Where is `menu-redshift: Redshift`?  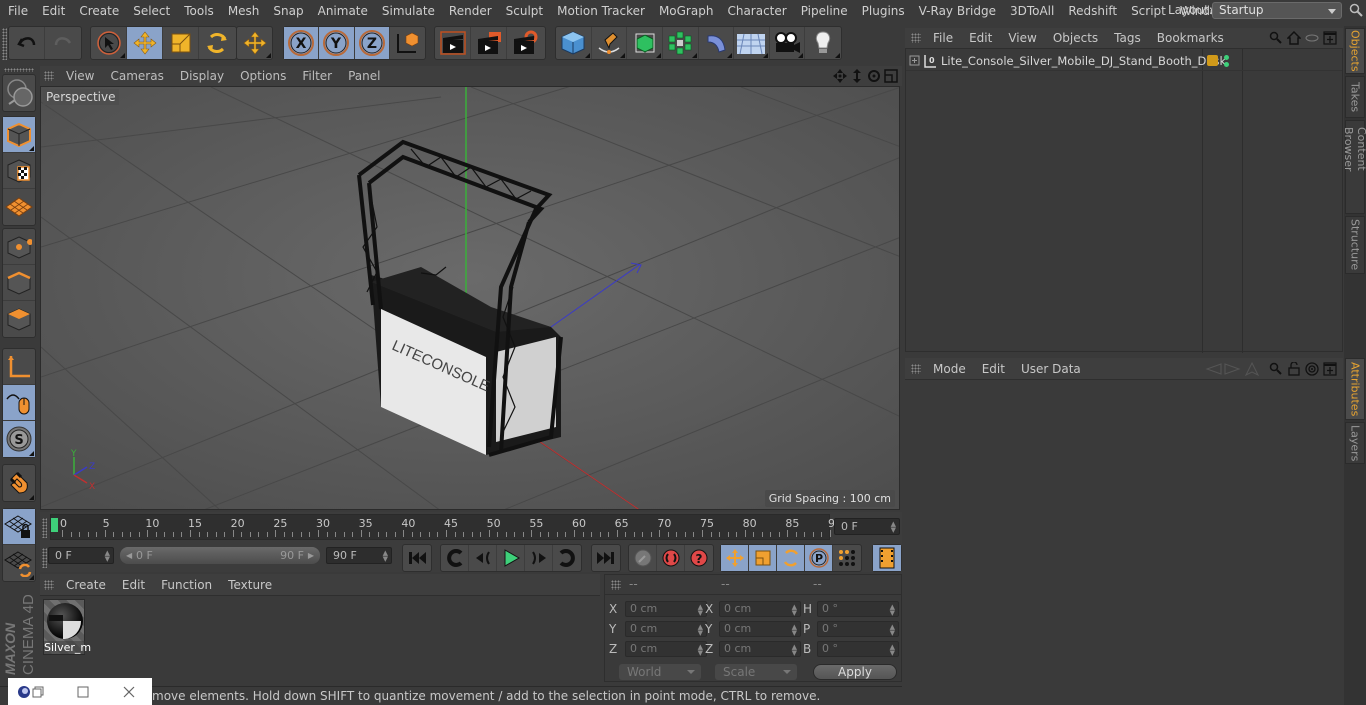 menu-redshift: Redshift is located at coordinates (1092, 11).